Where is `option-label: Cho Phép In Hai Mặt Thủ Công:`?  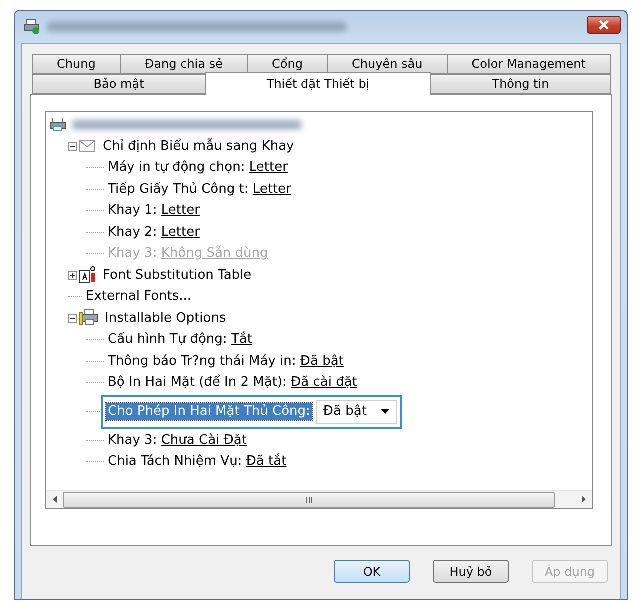 option-label: Cho Phép In Hai Mặt Thủ Công: is located at coordinates (209, 411).